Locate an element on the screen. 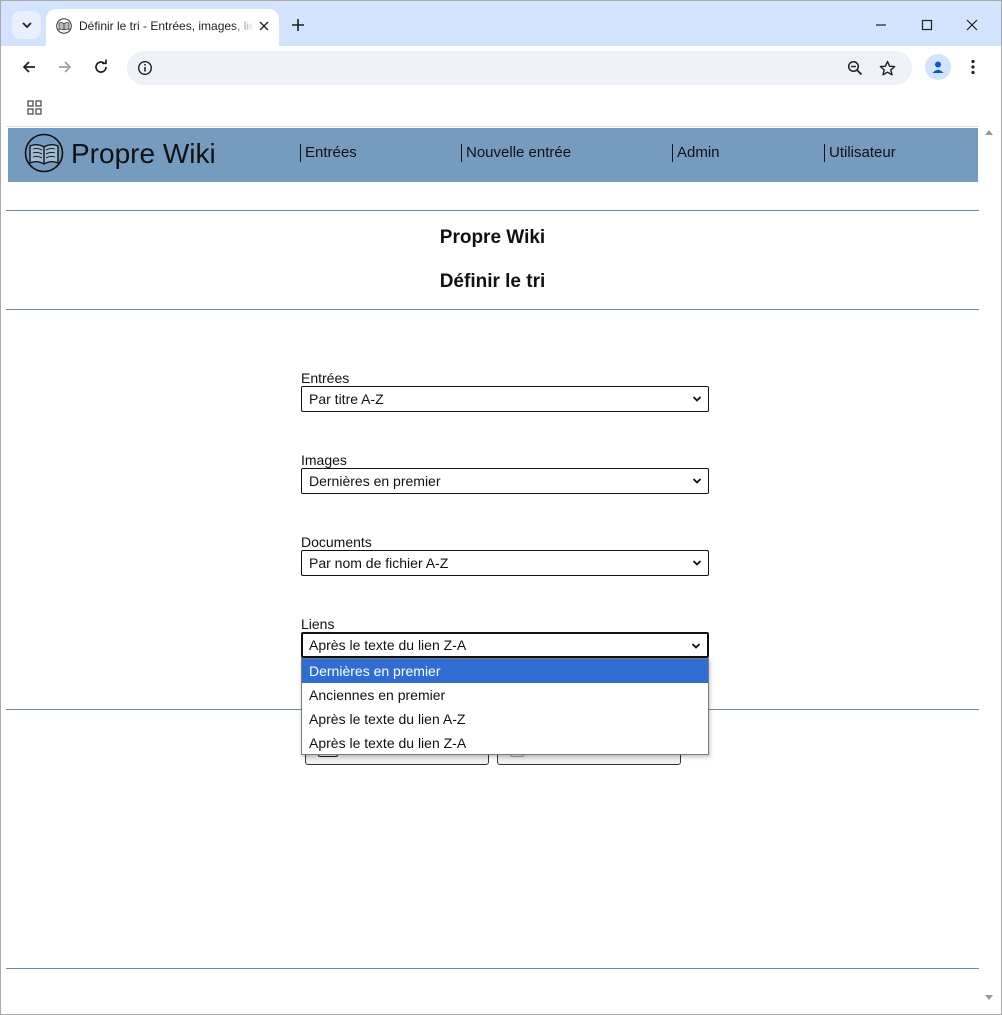  zoom-button is located at coordinates (855, 68).